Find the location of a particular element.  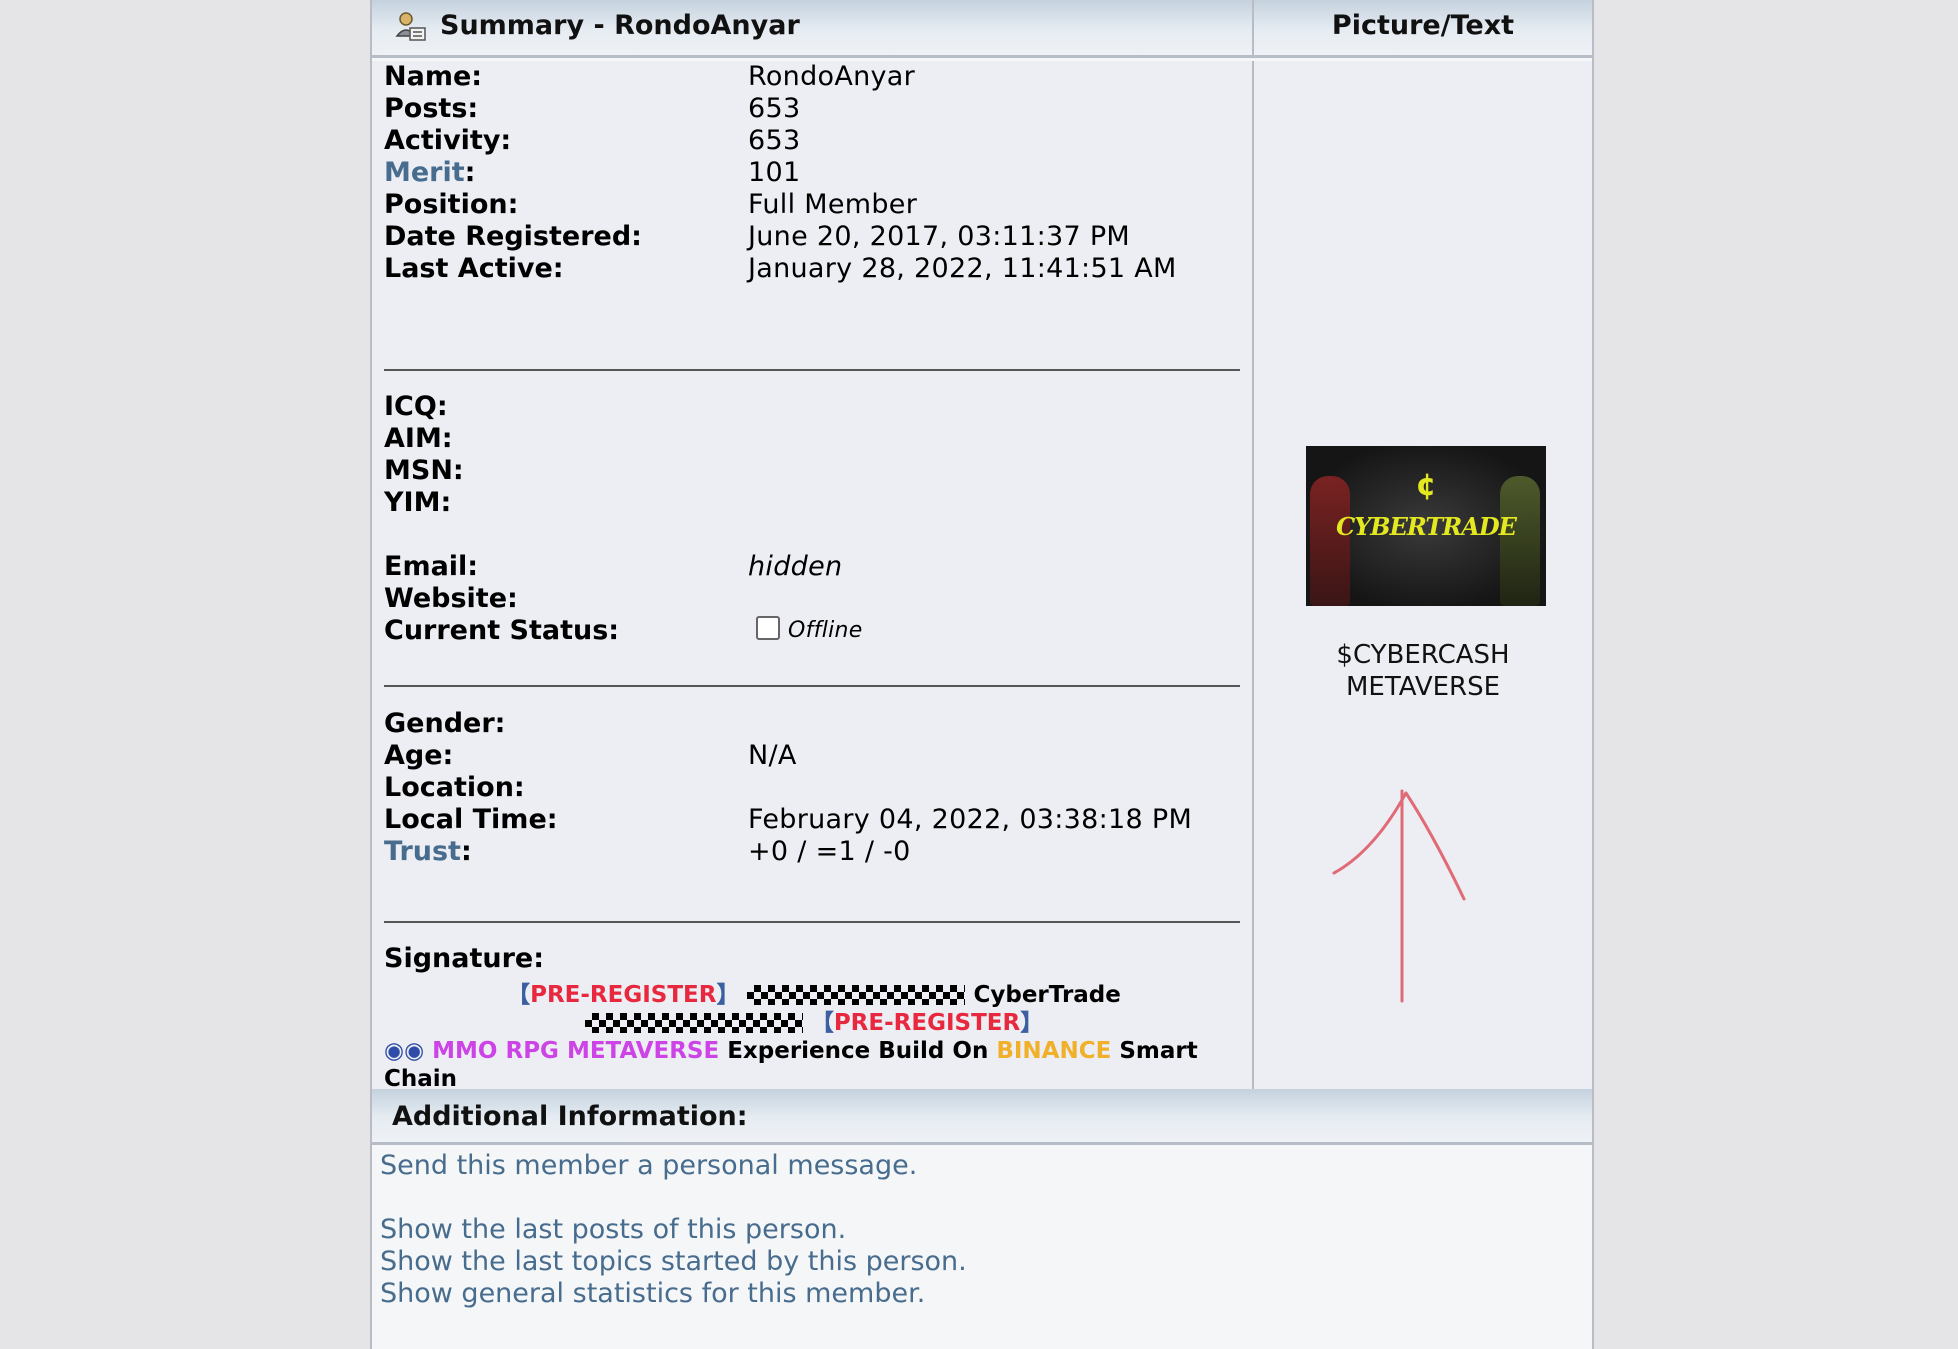

last-active-value: January 28, 2022, 11:41:51 AM is located at coordinates (962, 268).